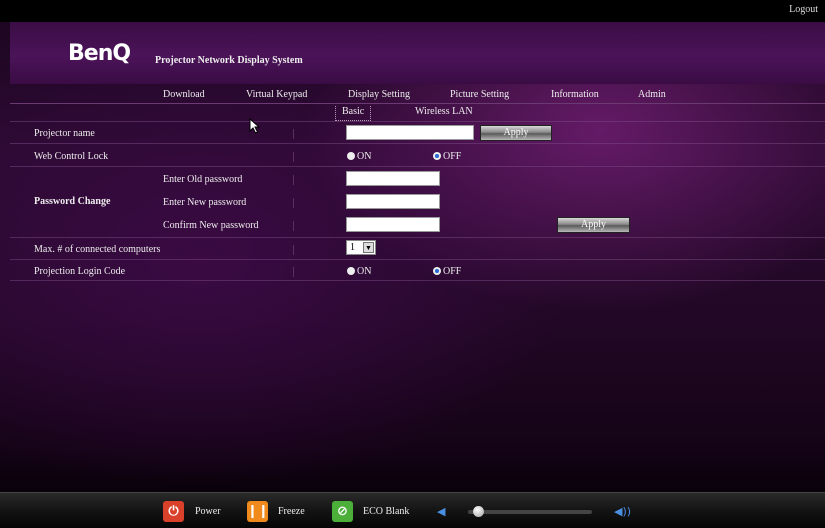  What do you see at coordinates (447, 271) in the screenshot?
I see `login-code-off-radio: OFF` at bounding box center [447, 271].